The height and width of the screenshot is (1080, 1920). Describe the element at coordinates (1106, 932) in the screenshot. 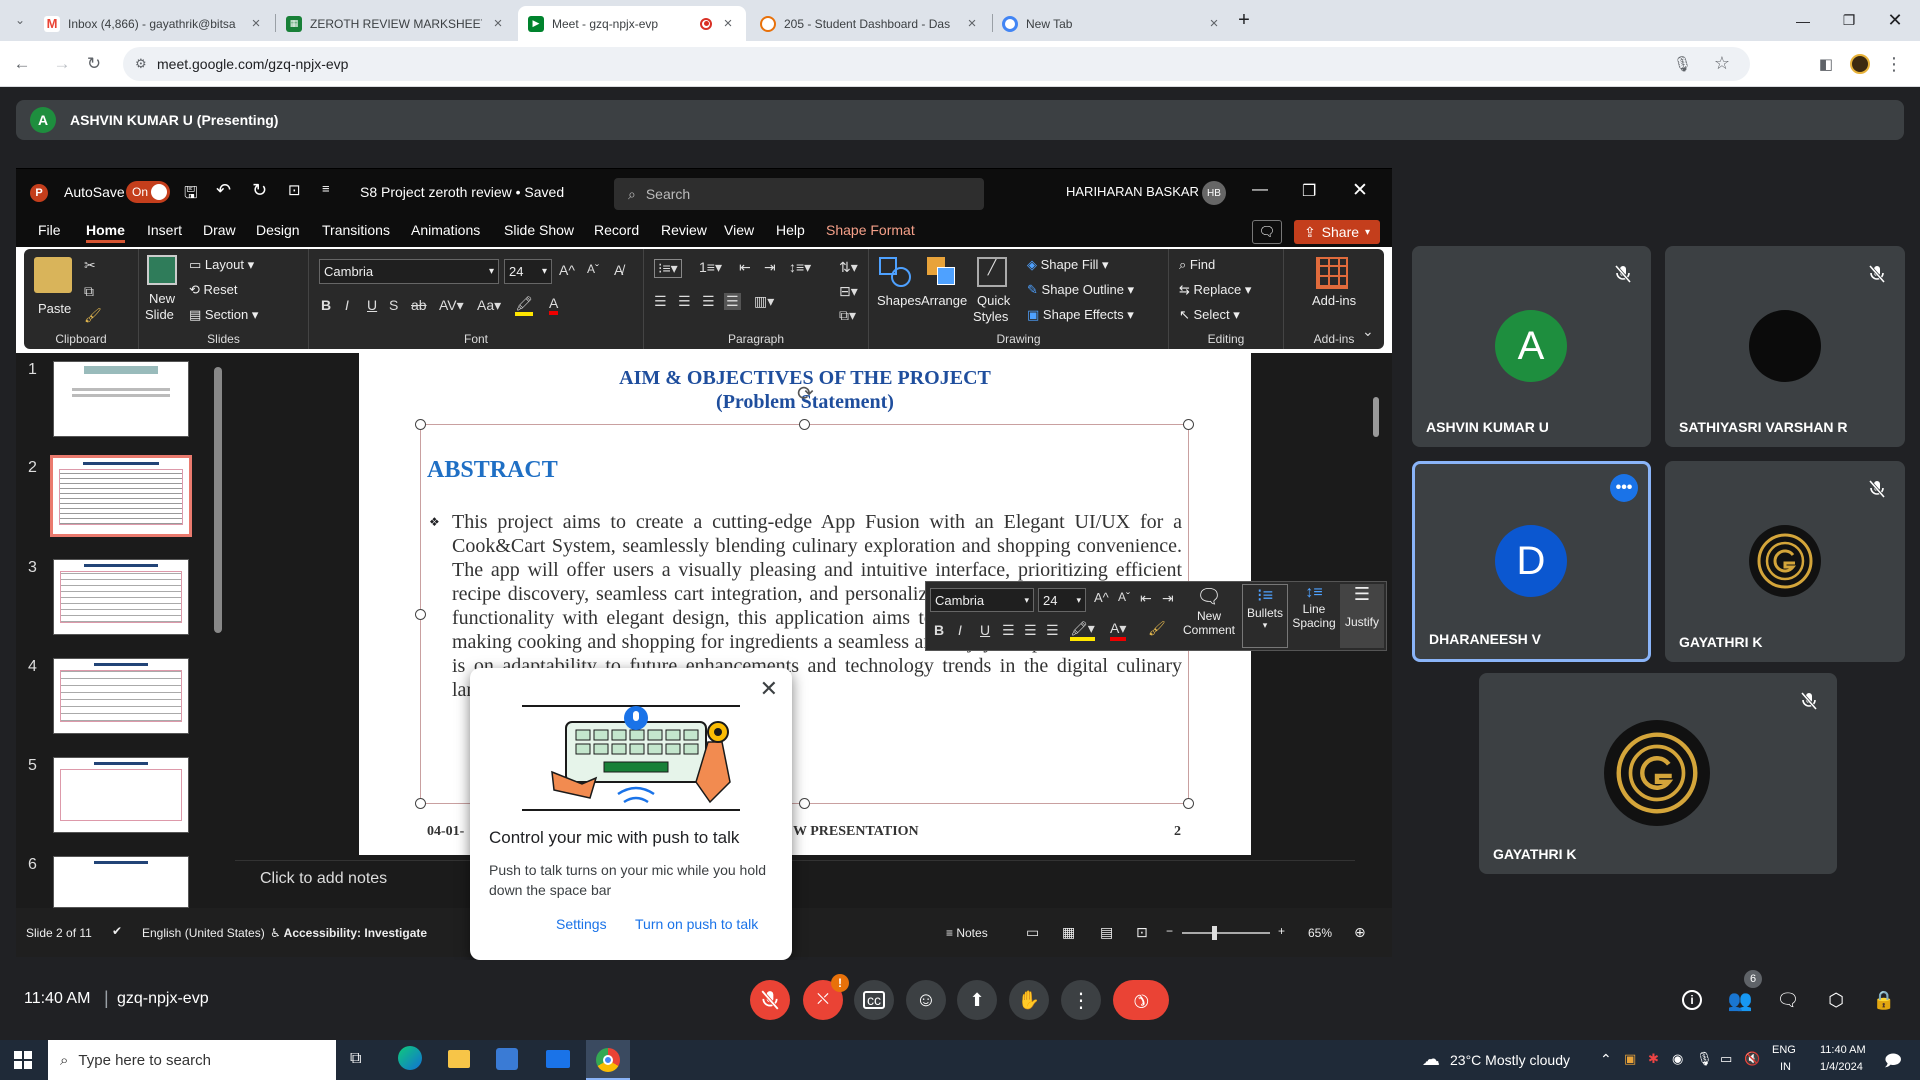

I see `reading-view-icon: ▤` at that location.